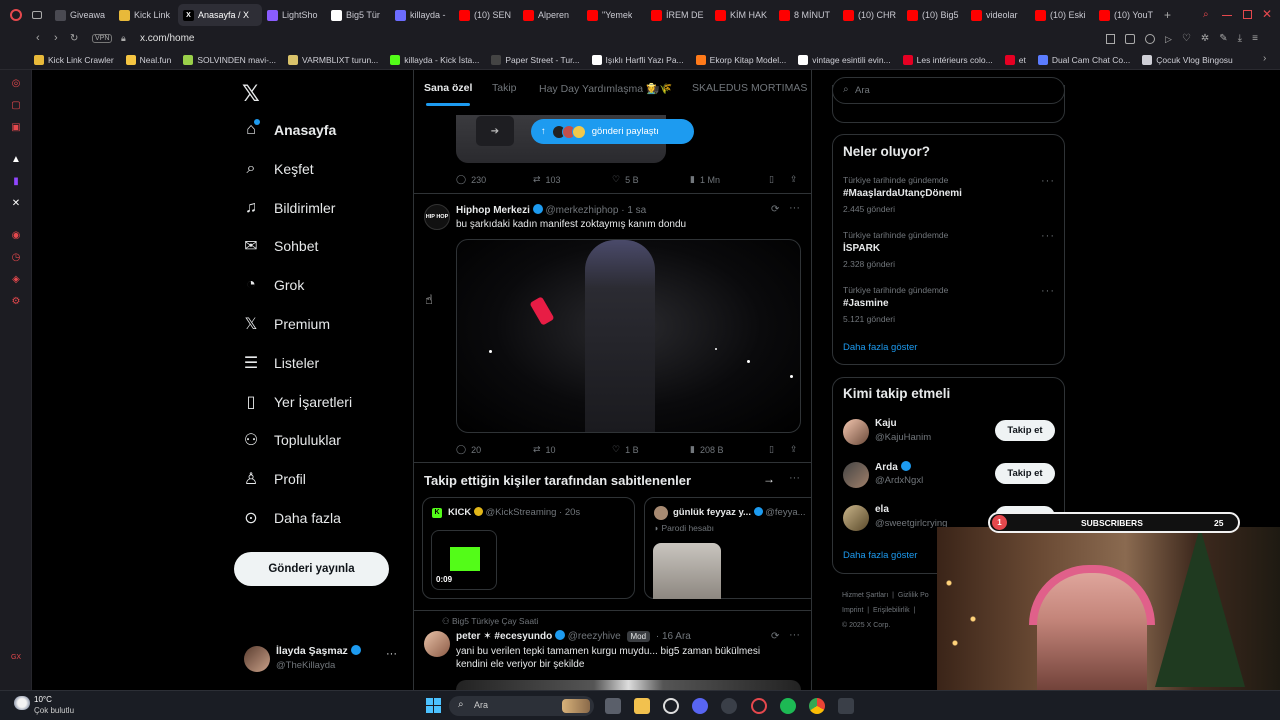 Image resolution: width=1280 pixels, height=720 pixels. Describe the element at coordinates (82, 15) in the screenshot. I see `browser-tab: Giveawa` at that location.